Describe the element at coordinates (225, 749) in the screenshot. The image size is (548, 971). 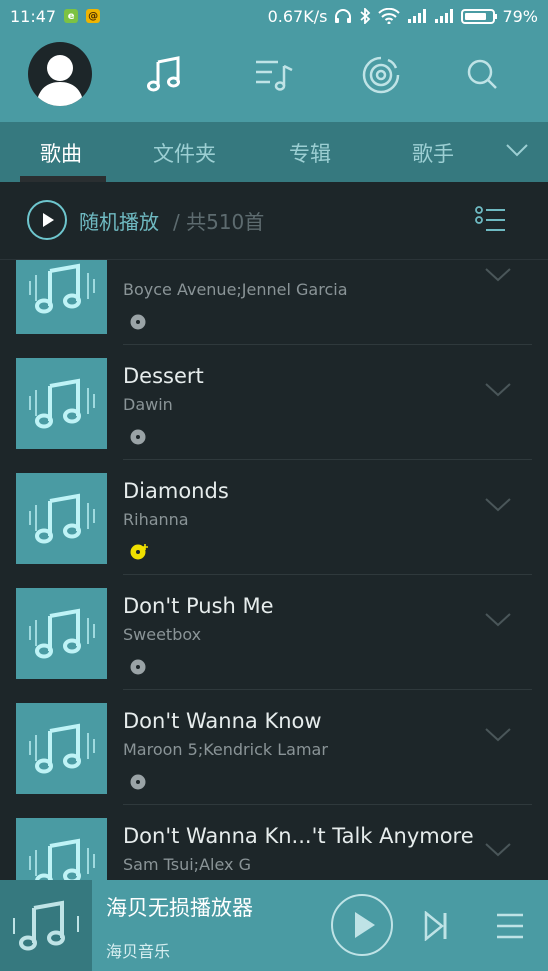
I see `song-artist: Maroon 5;Kendrick Lamar` at that location.